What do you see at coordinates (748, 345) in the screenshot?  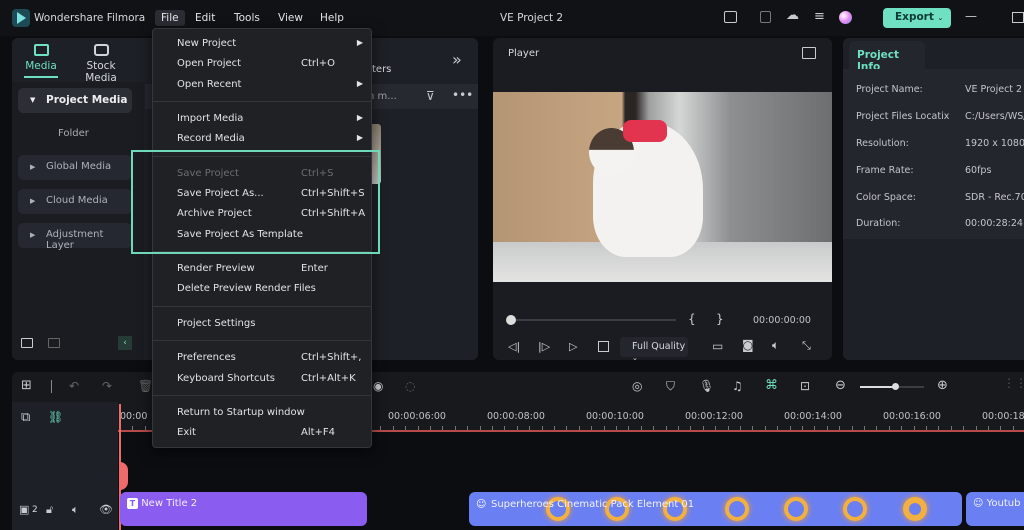 I see `snapshot-icon: ◙` at bounding box center [748, 345].